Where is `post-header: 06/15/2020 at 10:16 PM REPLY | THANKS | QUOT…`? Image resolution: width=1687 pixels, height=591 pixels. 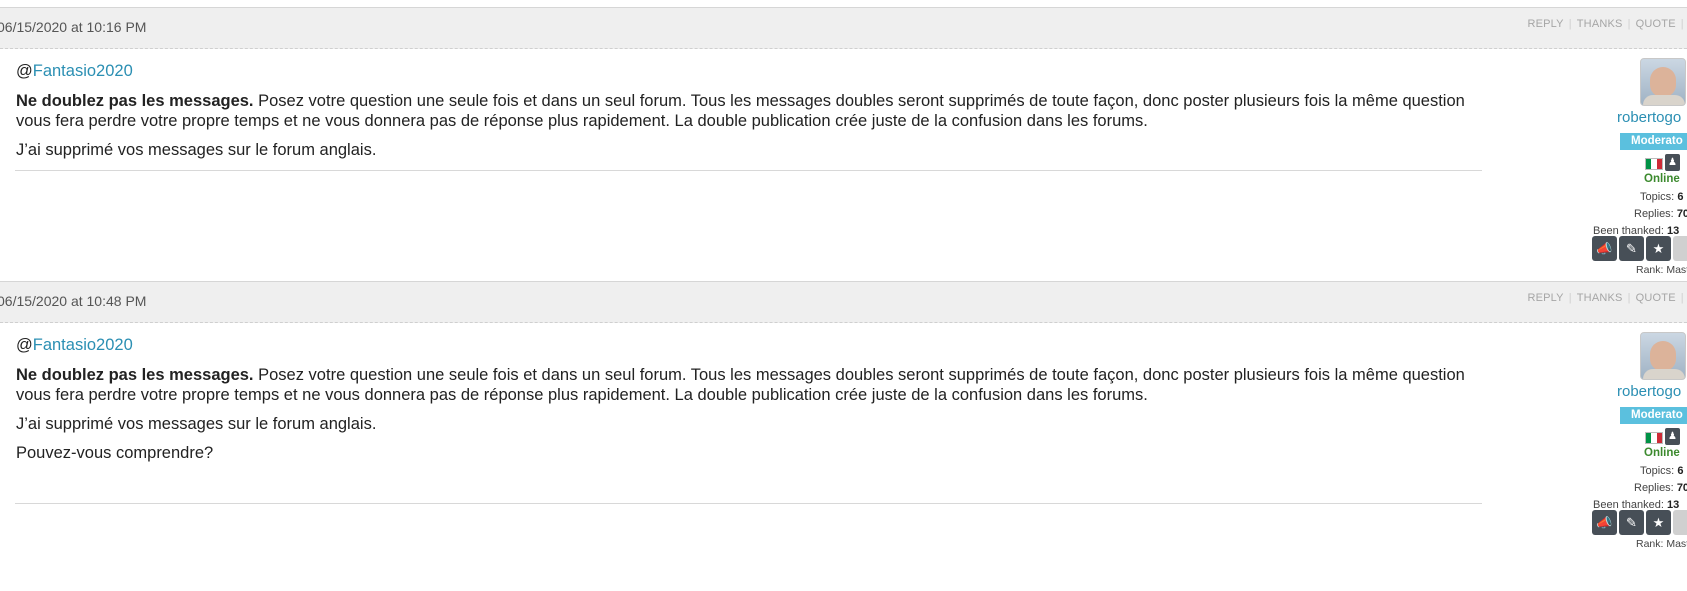 post-header: 06/15/2020 at 10:16 PM REPLY | THANKS | QUOT… is located at coordinates (843, 28).